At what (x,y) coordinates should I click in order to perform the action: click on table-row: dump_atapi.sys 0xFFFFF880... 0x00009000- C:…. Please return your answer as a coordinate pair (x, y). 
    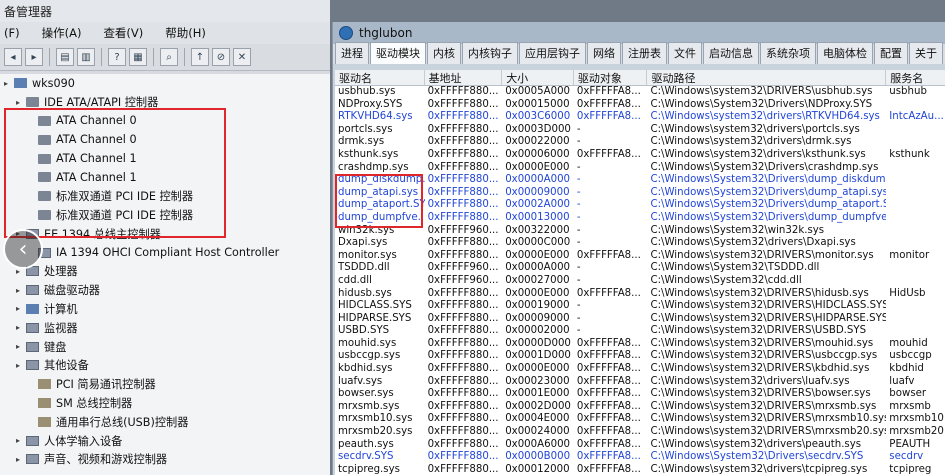
    Looking at the image, I should click on (640, 193).